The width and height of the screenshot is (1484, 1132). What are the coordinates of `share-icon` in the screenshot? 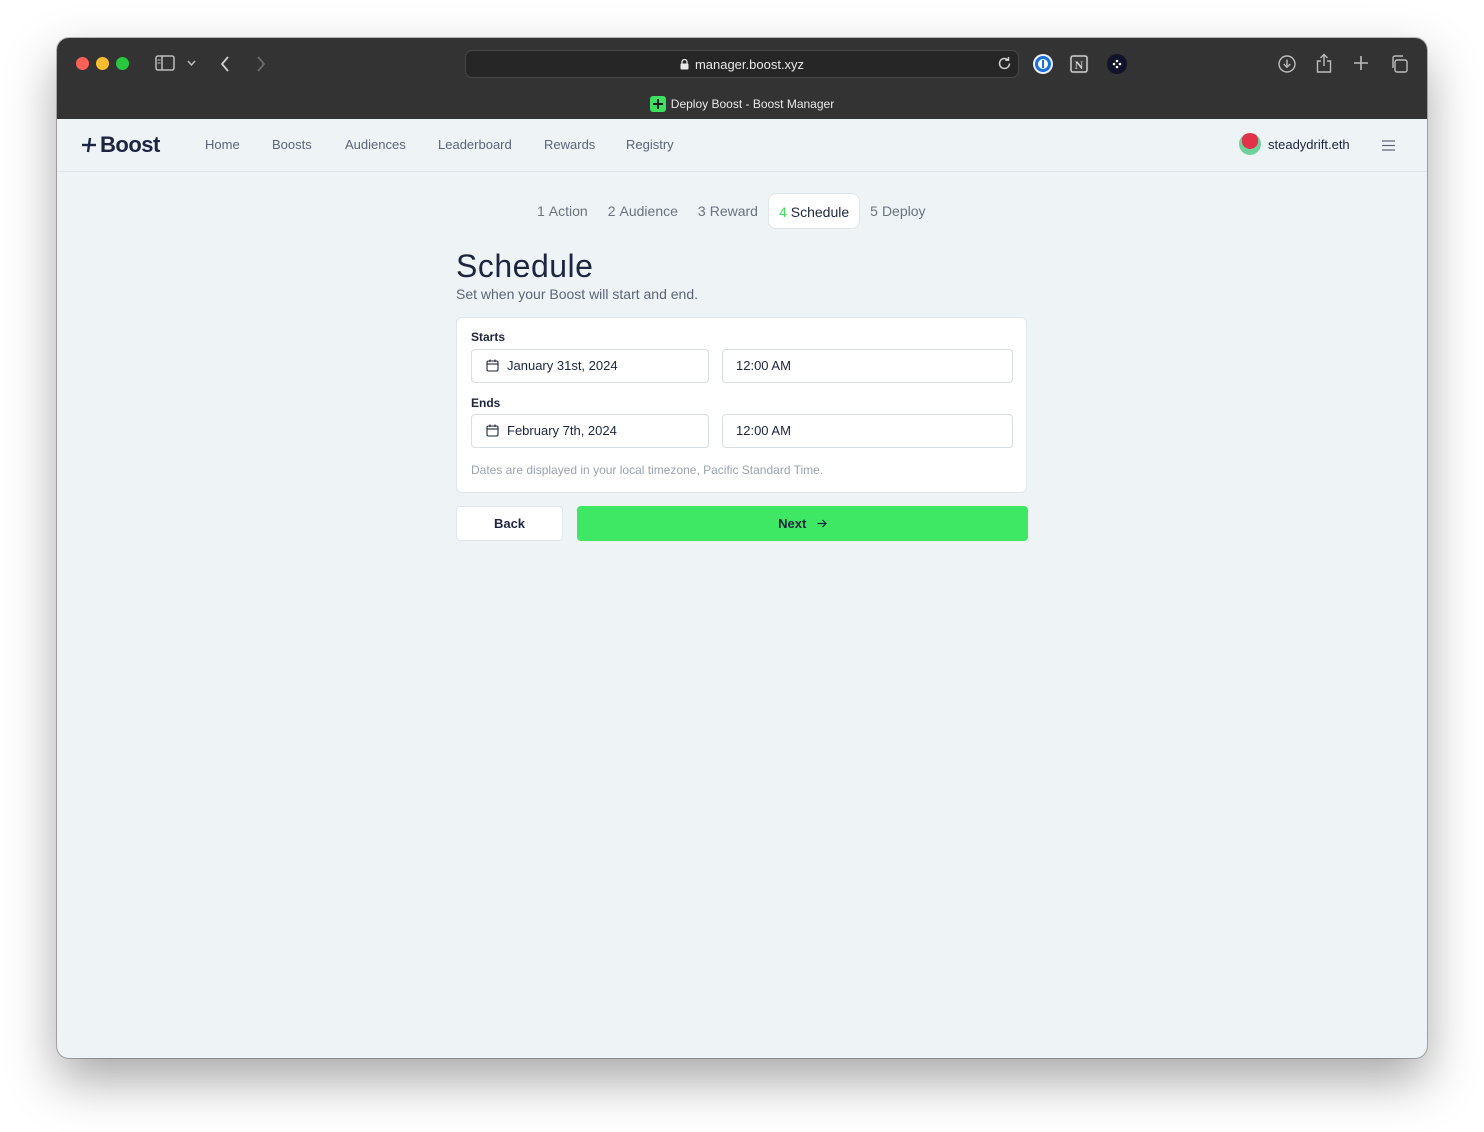 It's located at (1324, 63).